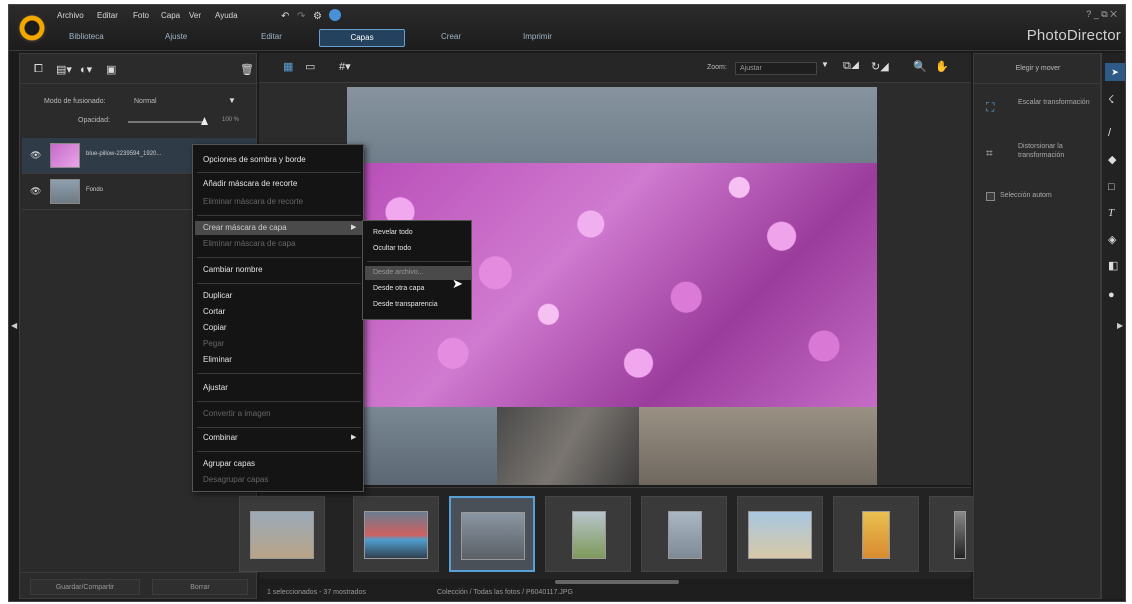 The image size is (1132, 604). What do you see at coordinates (451, 36) in the screenshot?
I see `tab-crear: Crear` at bounding box center [451, 36].